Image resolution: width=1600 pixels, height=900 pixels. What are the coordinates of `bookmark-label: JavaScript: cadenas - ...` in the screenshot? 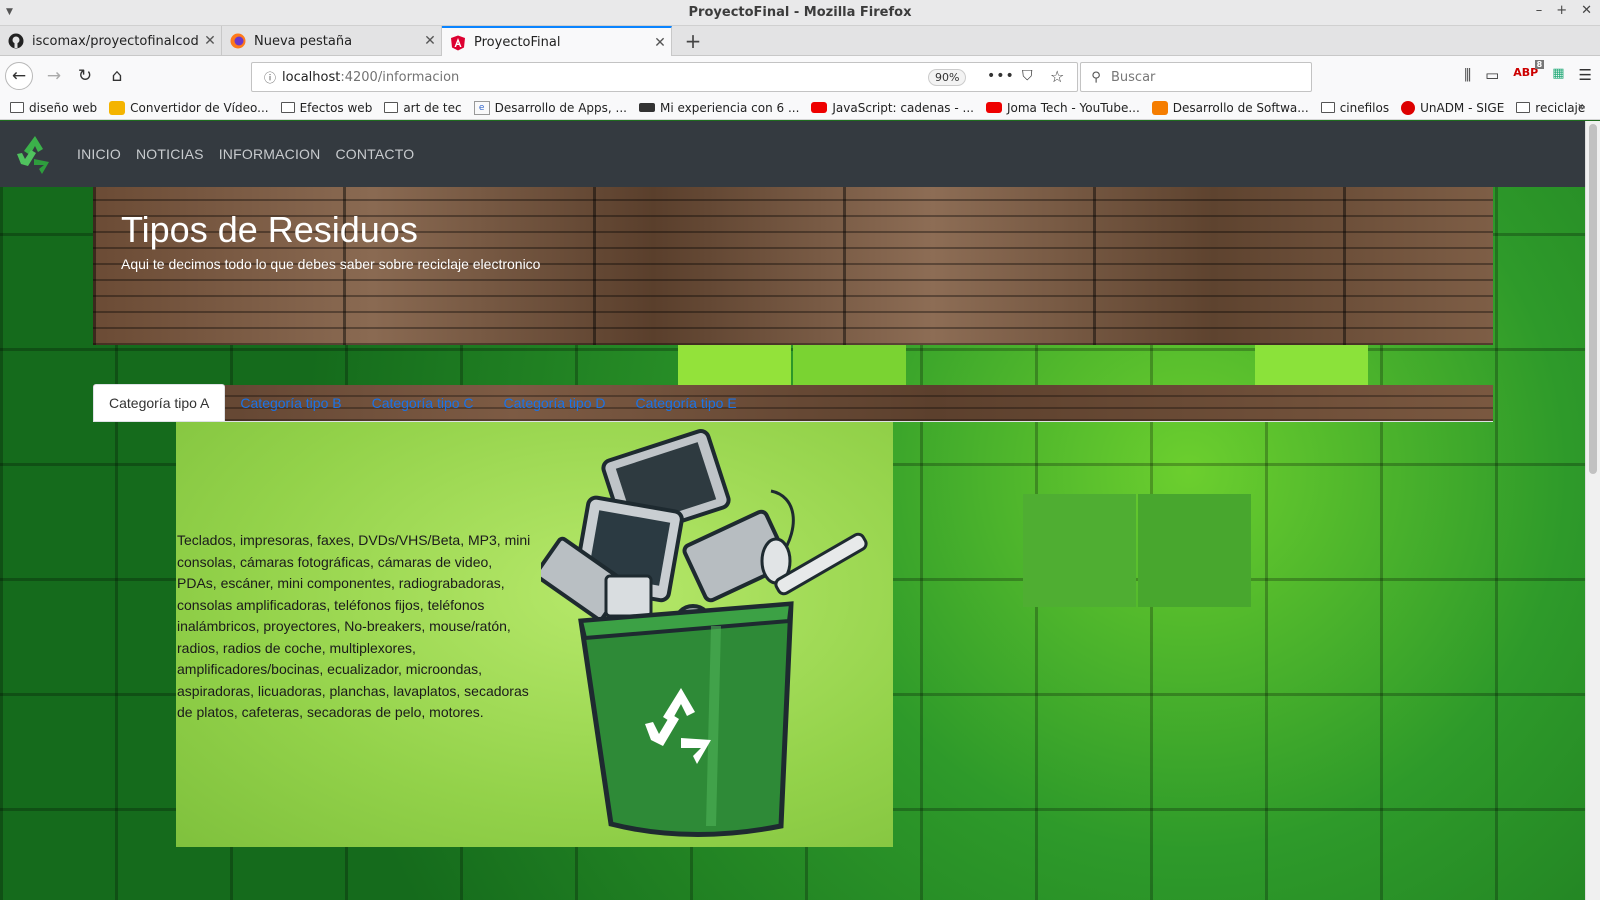 It's located at (903, 107).